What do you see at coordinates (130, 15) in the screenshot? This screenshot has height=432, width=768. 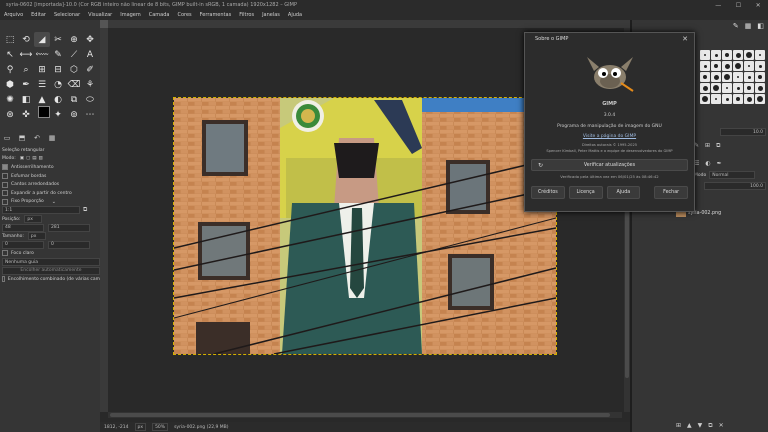 I see `menu-imagem: Imagem` at bounding box center [130, 15].